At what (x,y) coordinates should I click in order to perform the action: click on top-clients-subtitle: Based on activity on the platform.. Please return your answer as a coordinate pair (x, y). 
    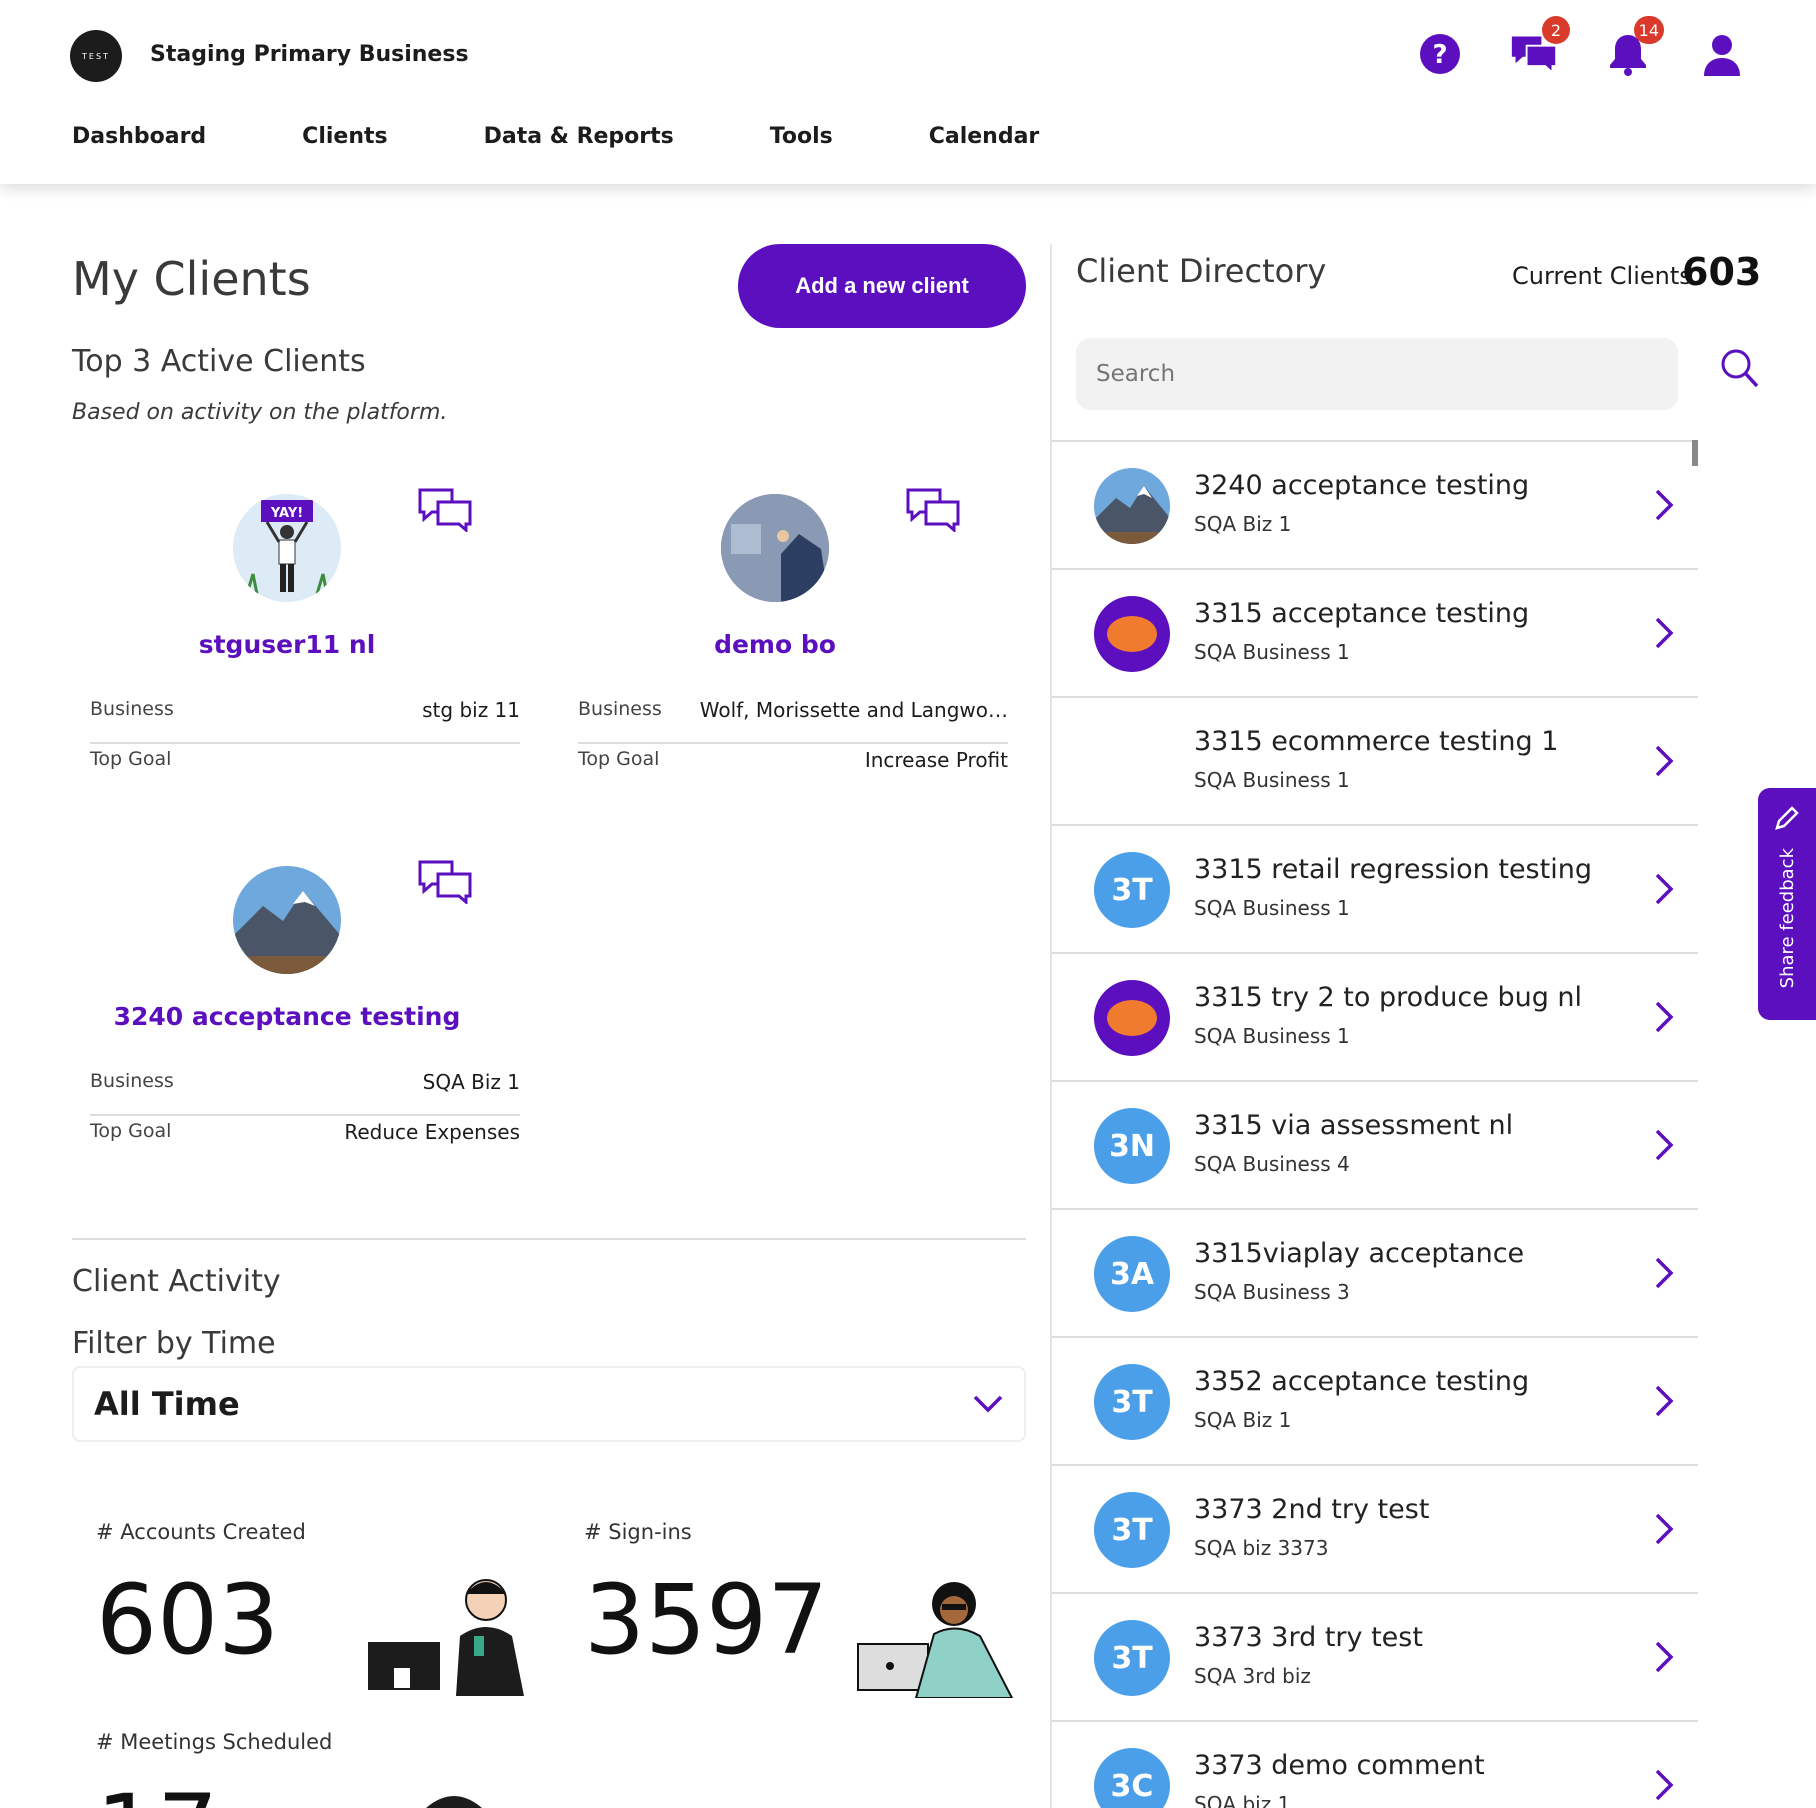
    Looking at the image, I should click on (260, 412).